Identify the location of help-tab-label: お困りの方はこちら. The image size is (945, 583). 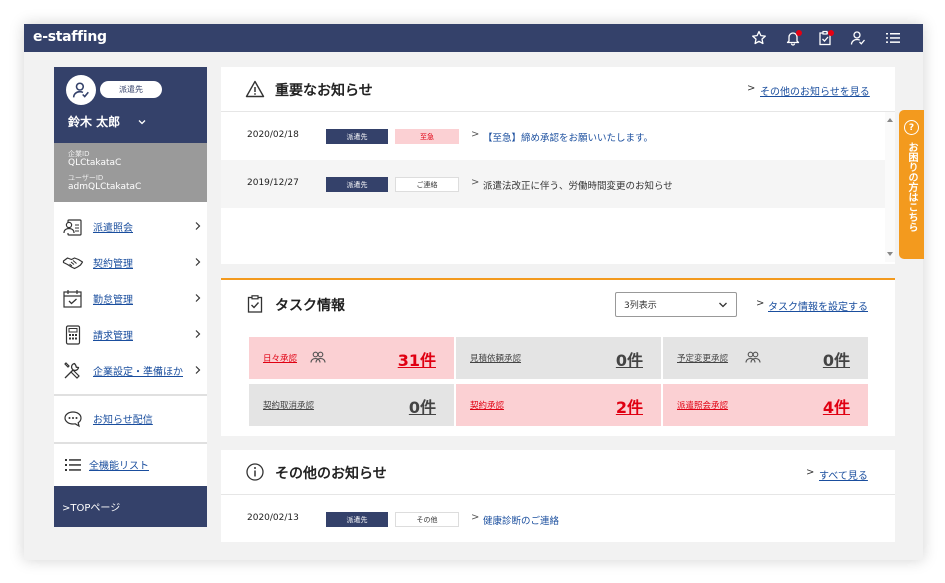
(911, 187).